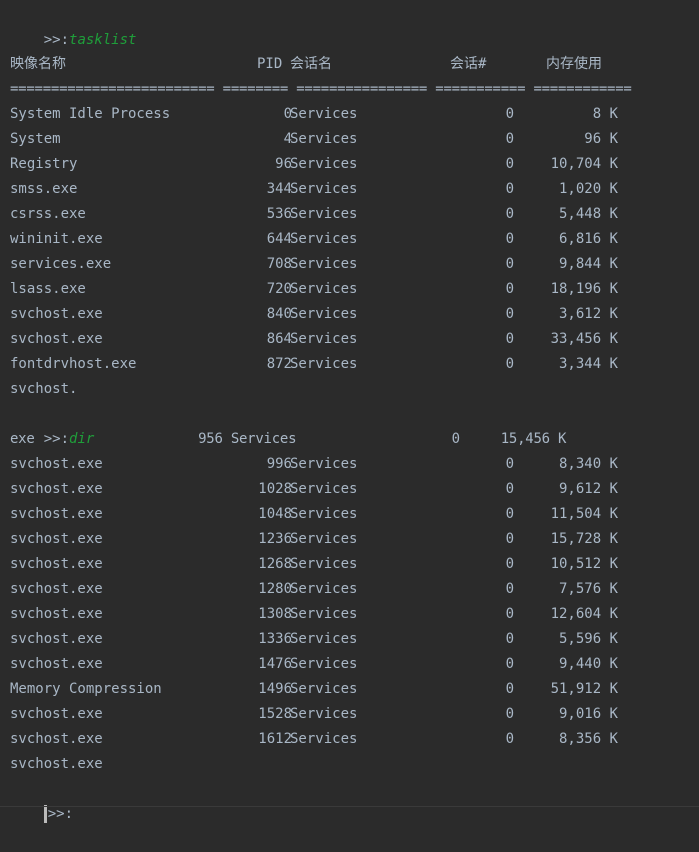 The width and height of the screenshot is (699, 852). I want to click on fragment-line: svchost., so click(44, 389).